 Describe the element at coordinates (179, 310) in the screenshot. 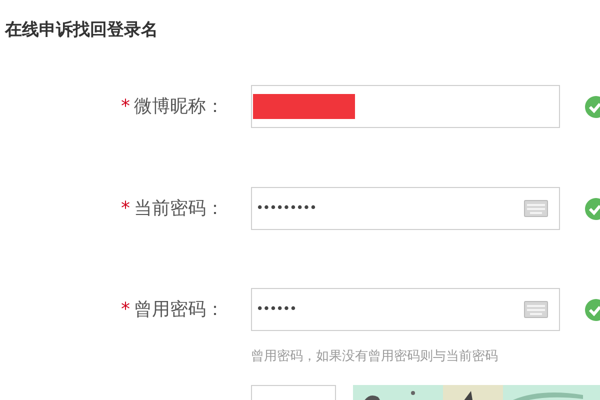

I see `field-label: 曾用密码：` at that location.